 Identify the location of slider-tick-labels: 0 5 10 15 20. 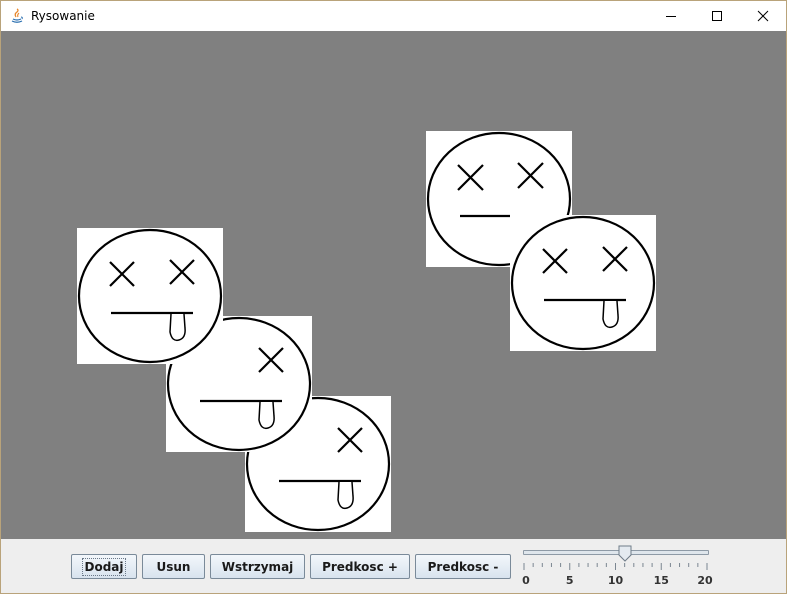
(618, 581).